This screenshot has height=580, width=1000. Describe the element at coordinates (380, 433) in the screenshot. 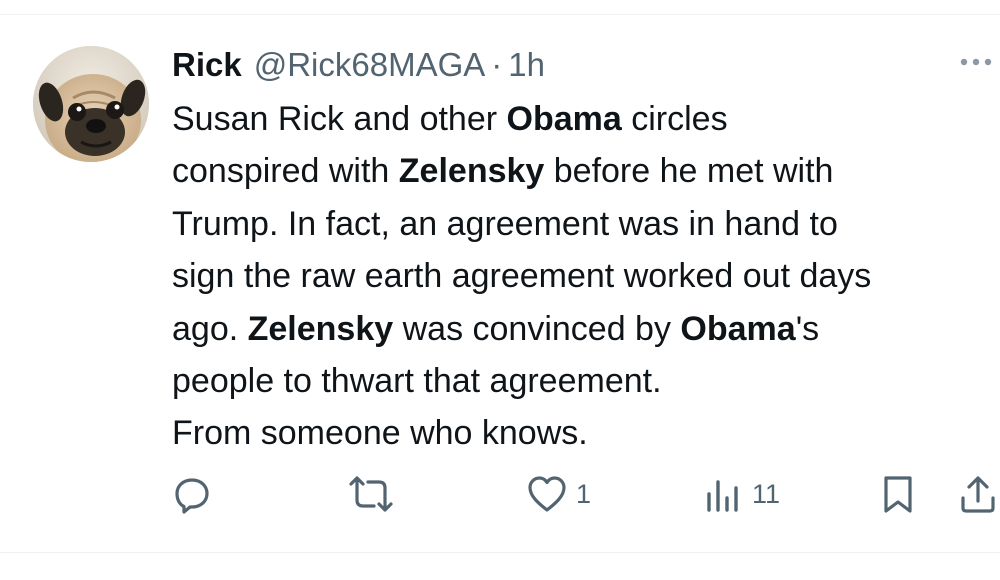

I see `post-text-line-7: From someone who knows.` at that location.